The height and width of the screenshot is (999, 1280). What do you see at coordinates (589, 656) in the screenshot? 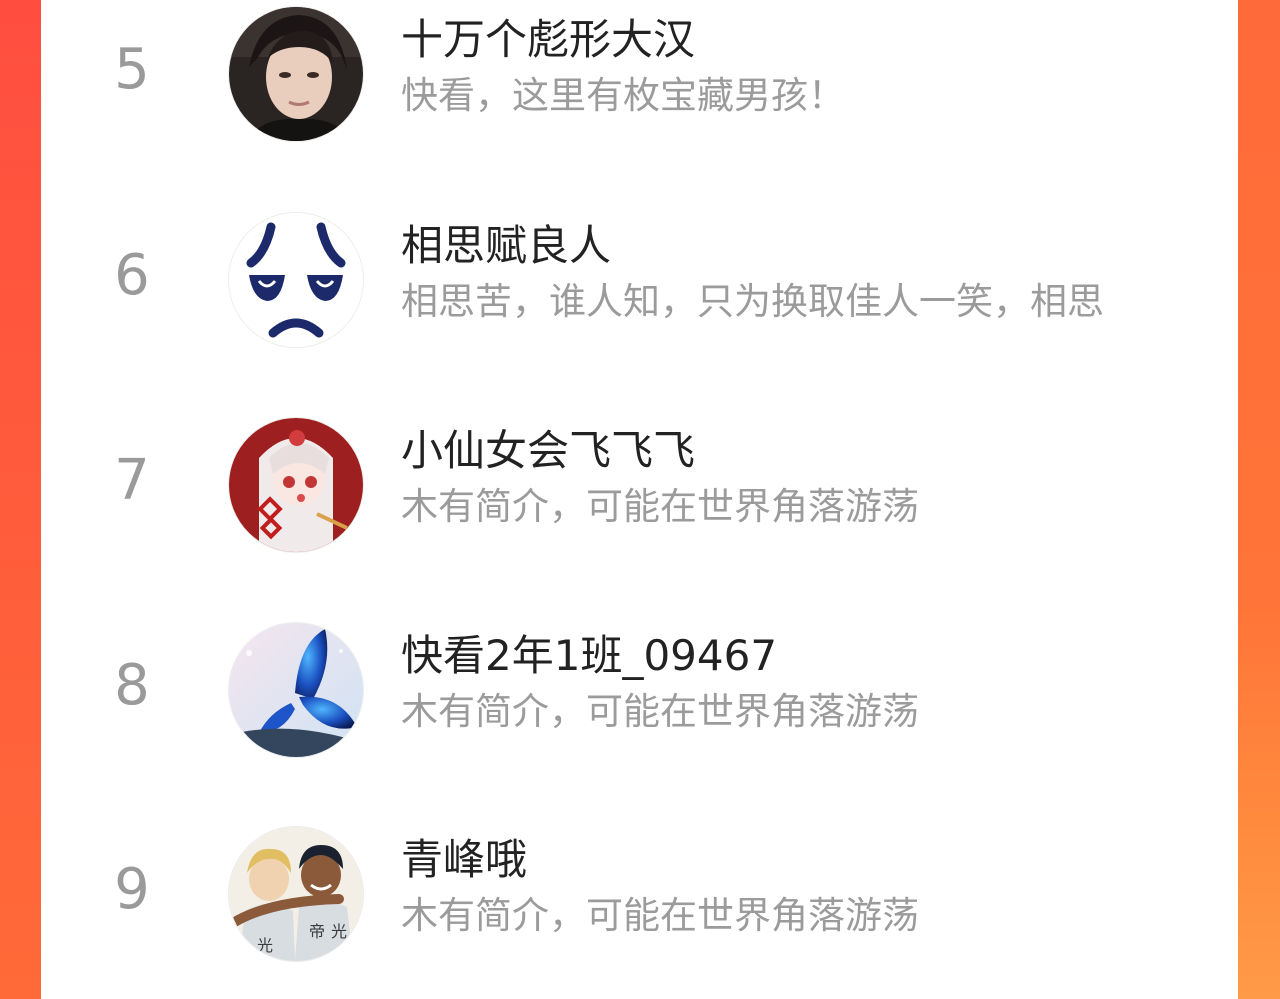
I see `user-name: 快看2年1班_09467` at bounding box center [589, 656].